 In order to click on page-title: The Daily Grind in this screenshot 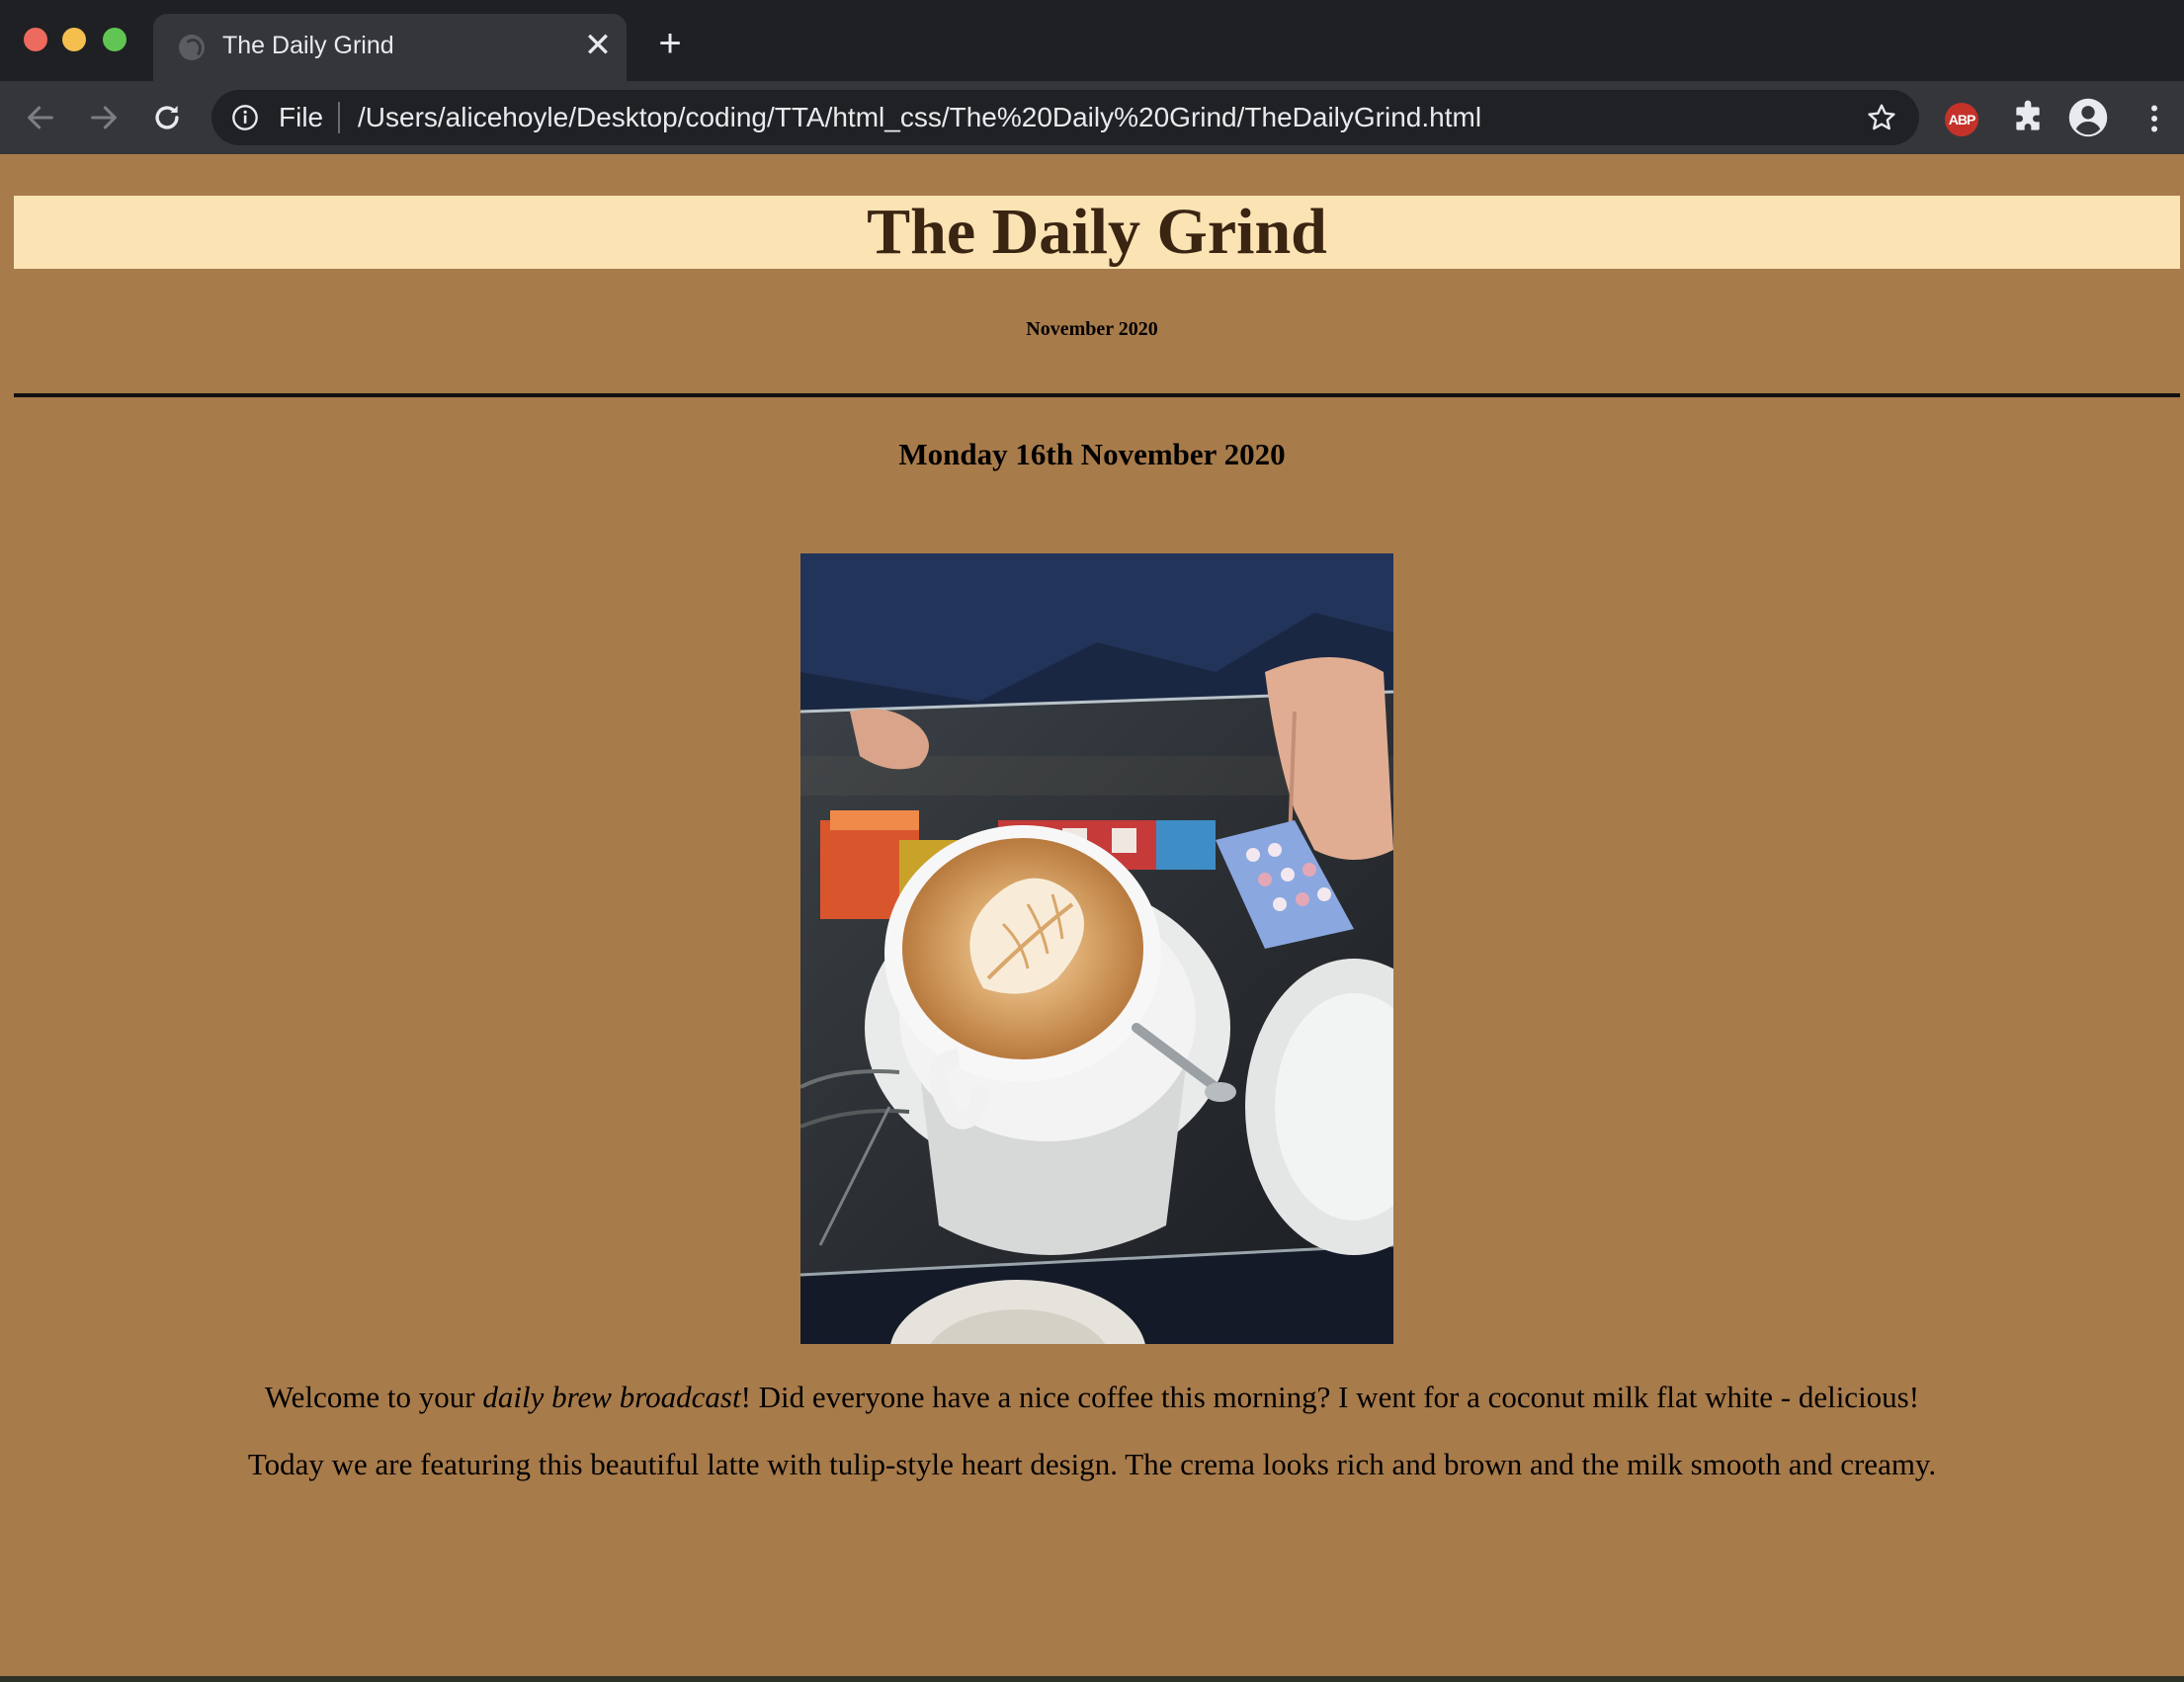, I will do `click(1097, 232)`.